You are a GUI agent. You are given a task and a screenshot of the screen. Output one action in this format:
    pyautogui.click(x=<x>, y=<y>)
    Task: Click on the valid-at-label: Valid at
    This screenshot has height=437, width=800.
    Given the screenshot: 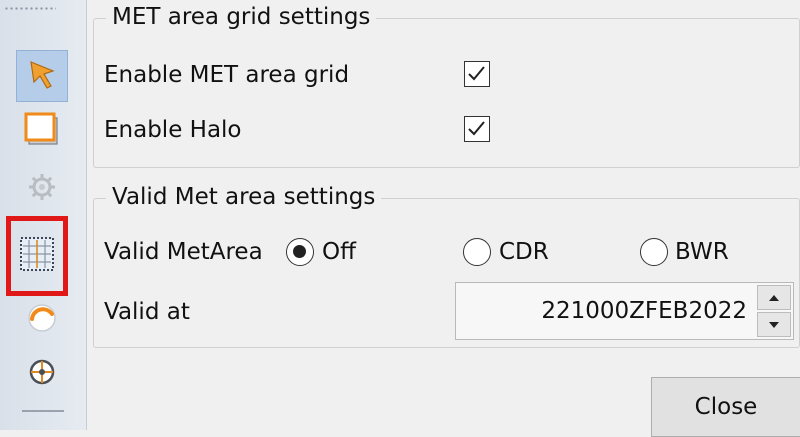 What is the action you would take?
    pyautogui.click(x=147, y=312)
    